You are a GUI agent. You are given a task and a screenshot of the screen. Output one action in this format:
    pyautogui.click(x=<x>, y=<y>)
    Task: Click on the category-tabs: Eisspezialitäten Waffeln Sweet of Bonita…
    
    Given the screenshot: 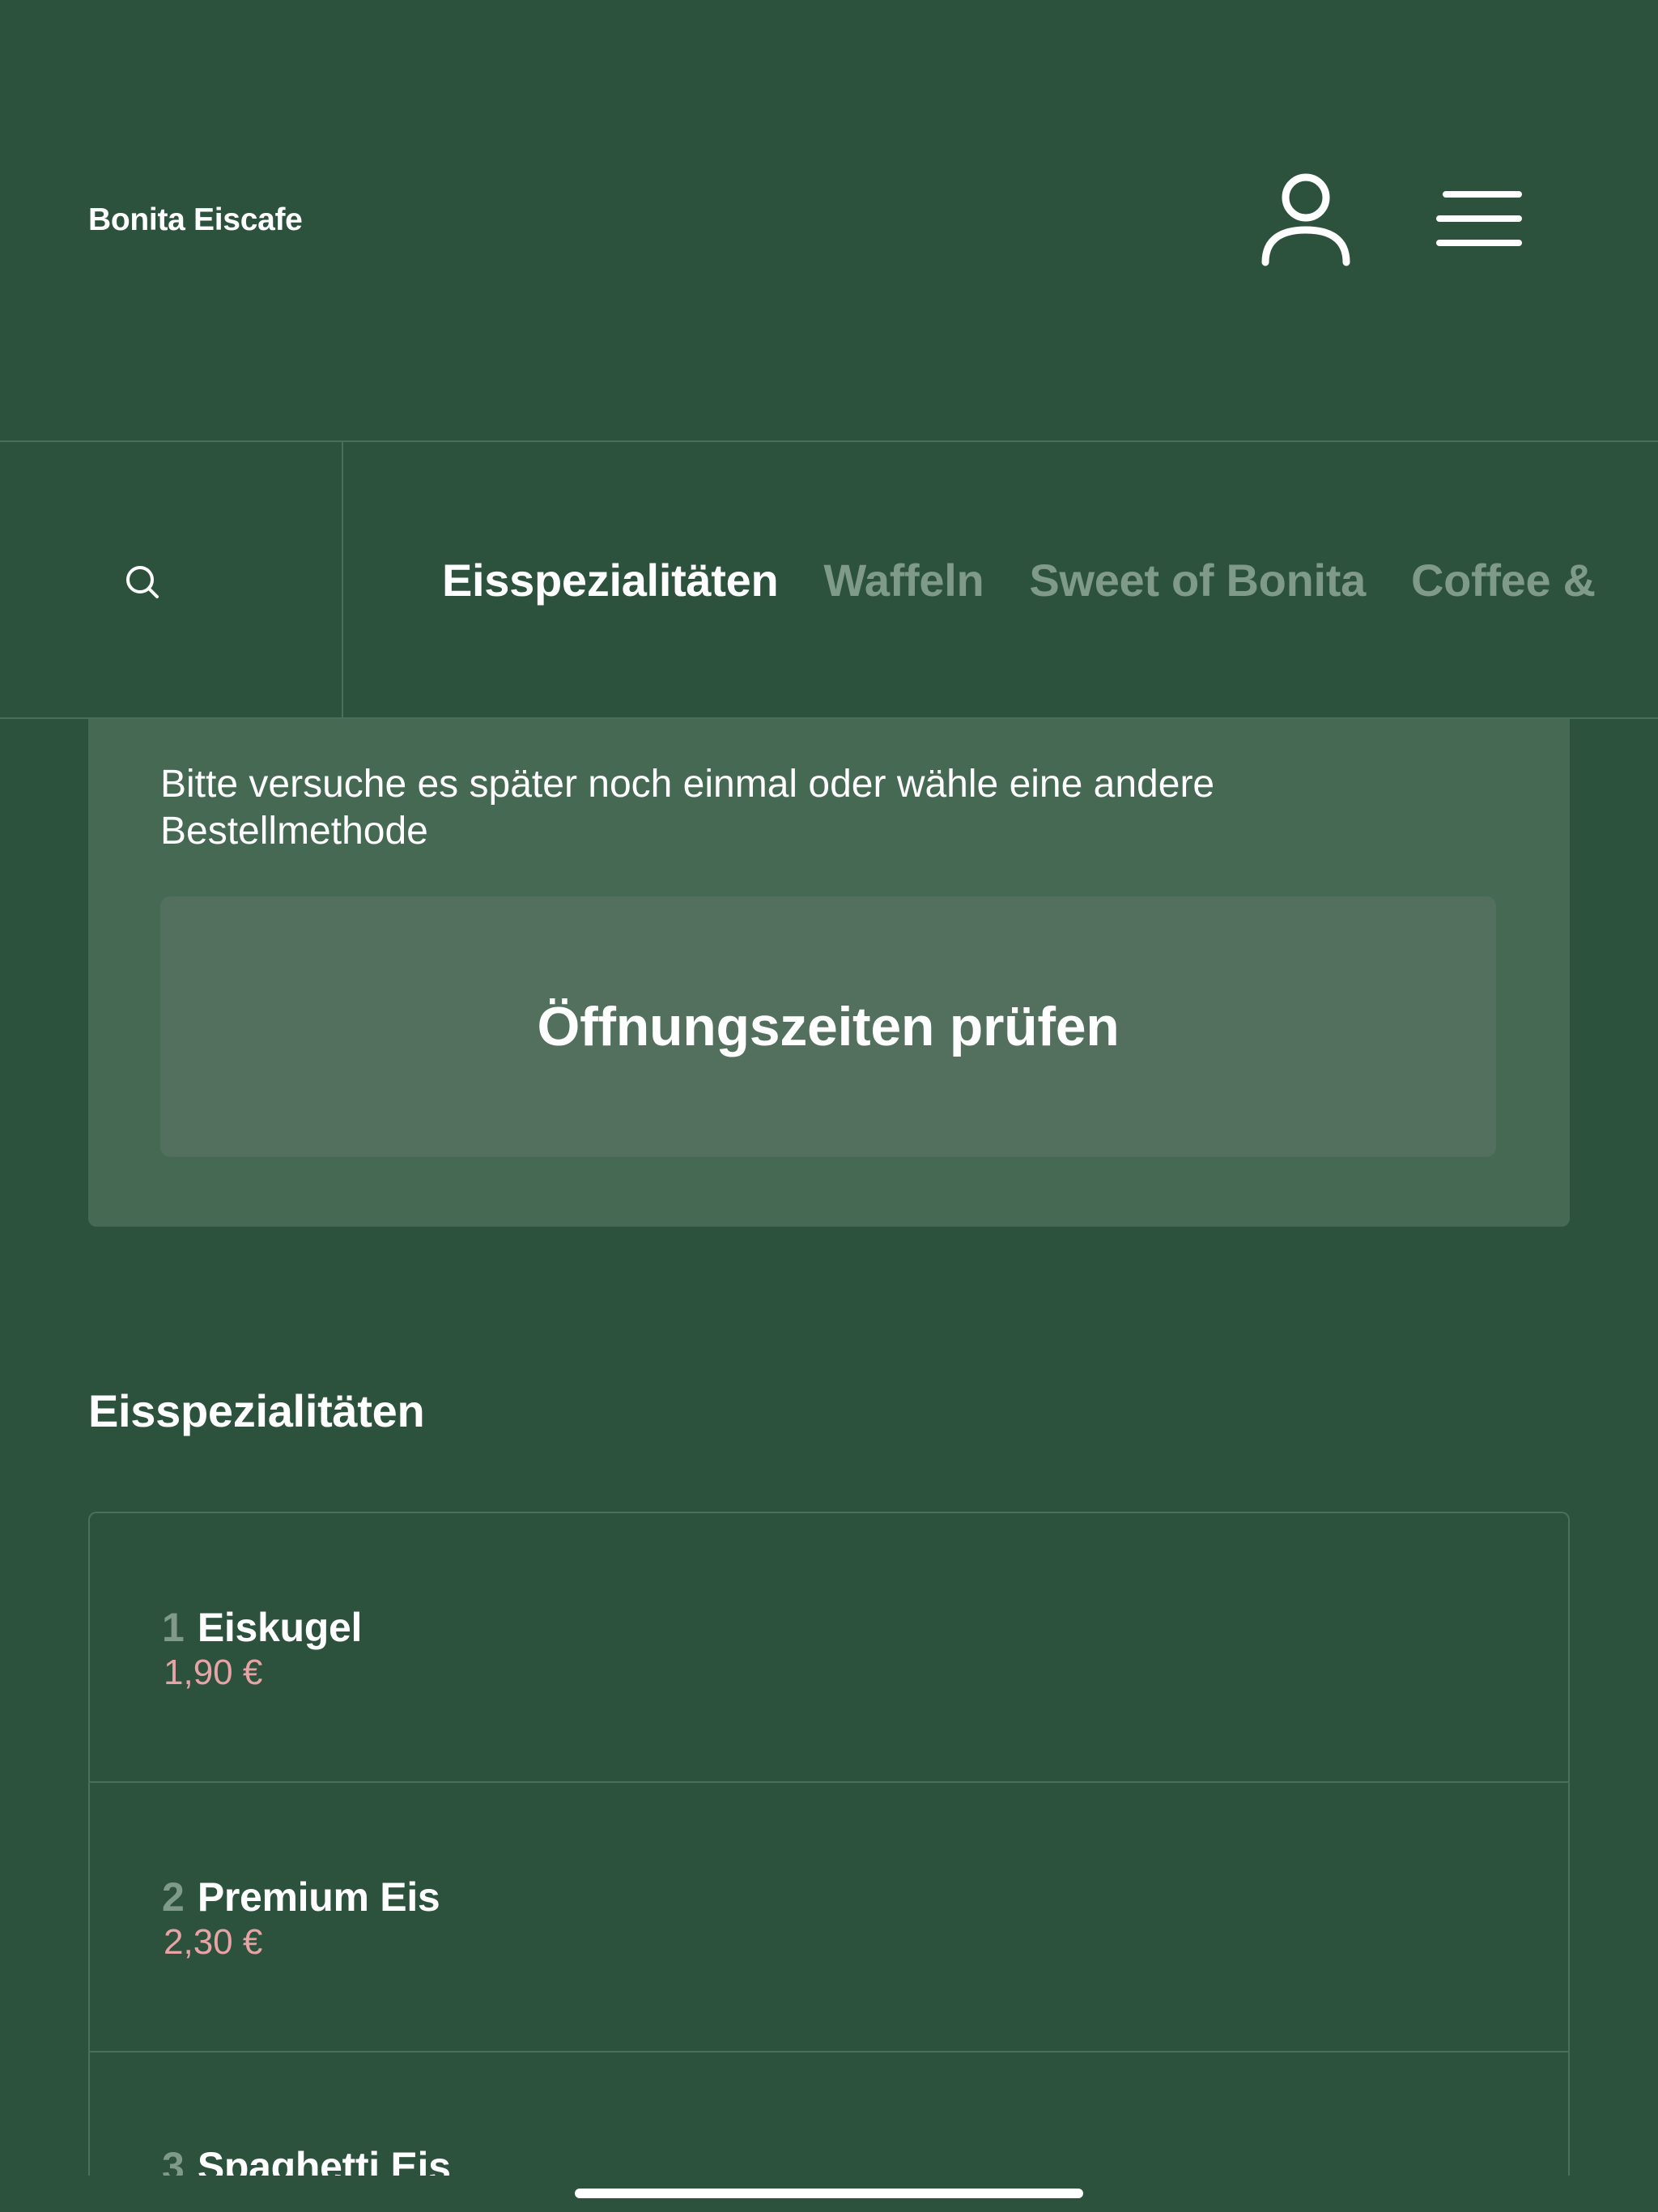 What is the action you would take?
    pyautogui.click(x=1041, y=580)
    